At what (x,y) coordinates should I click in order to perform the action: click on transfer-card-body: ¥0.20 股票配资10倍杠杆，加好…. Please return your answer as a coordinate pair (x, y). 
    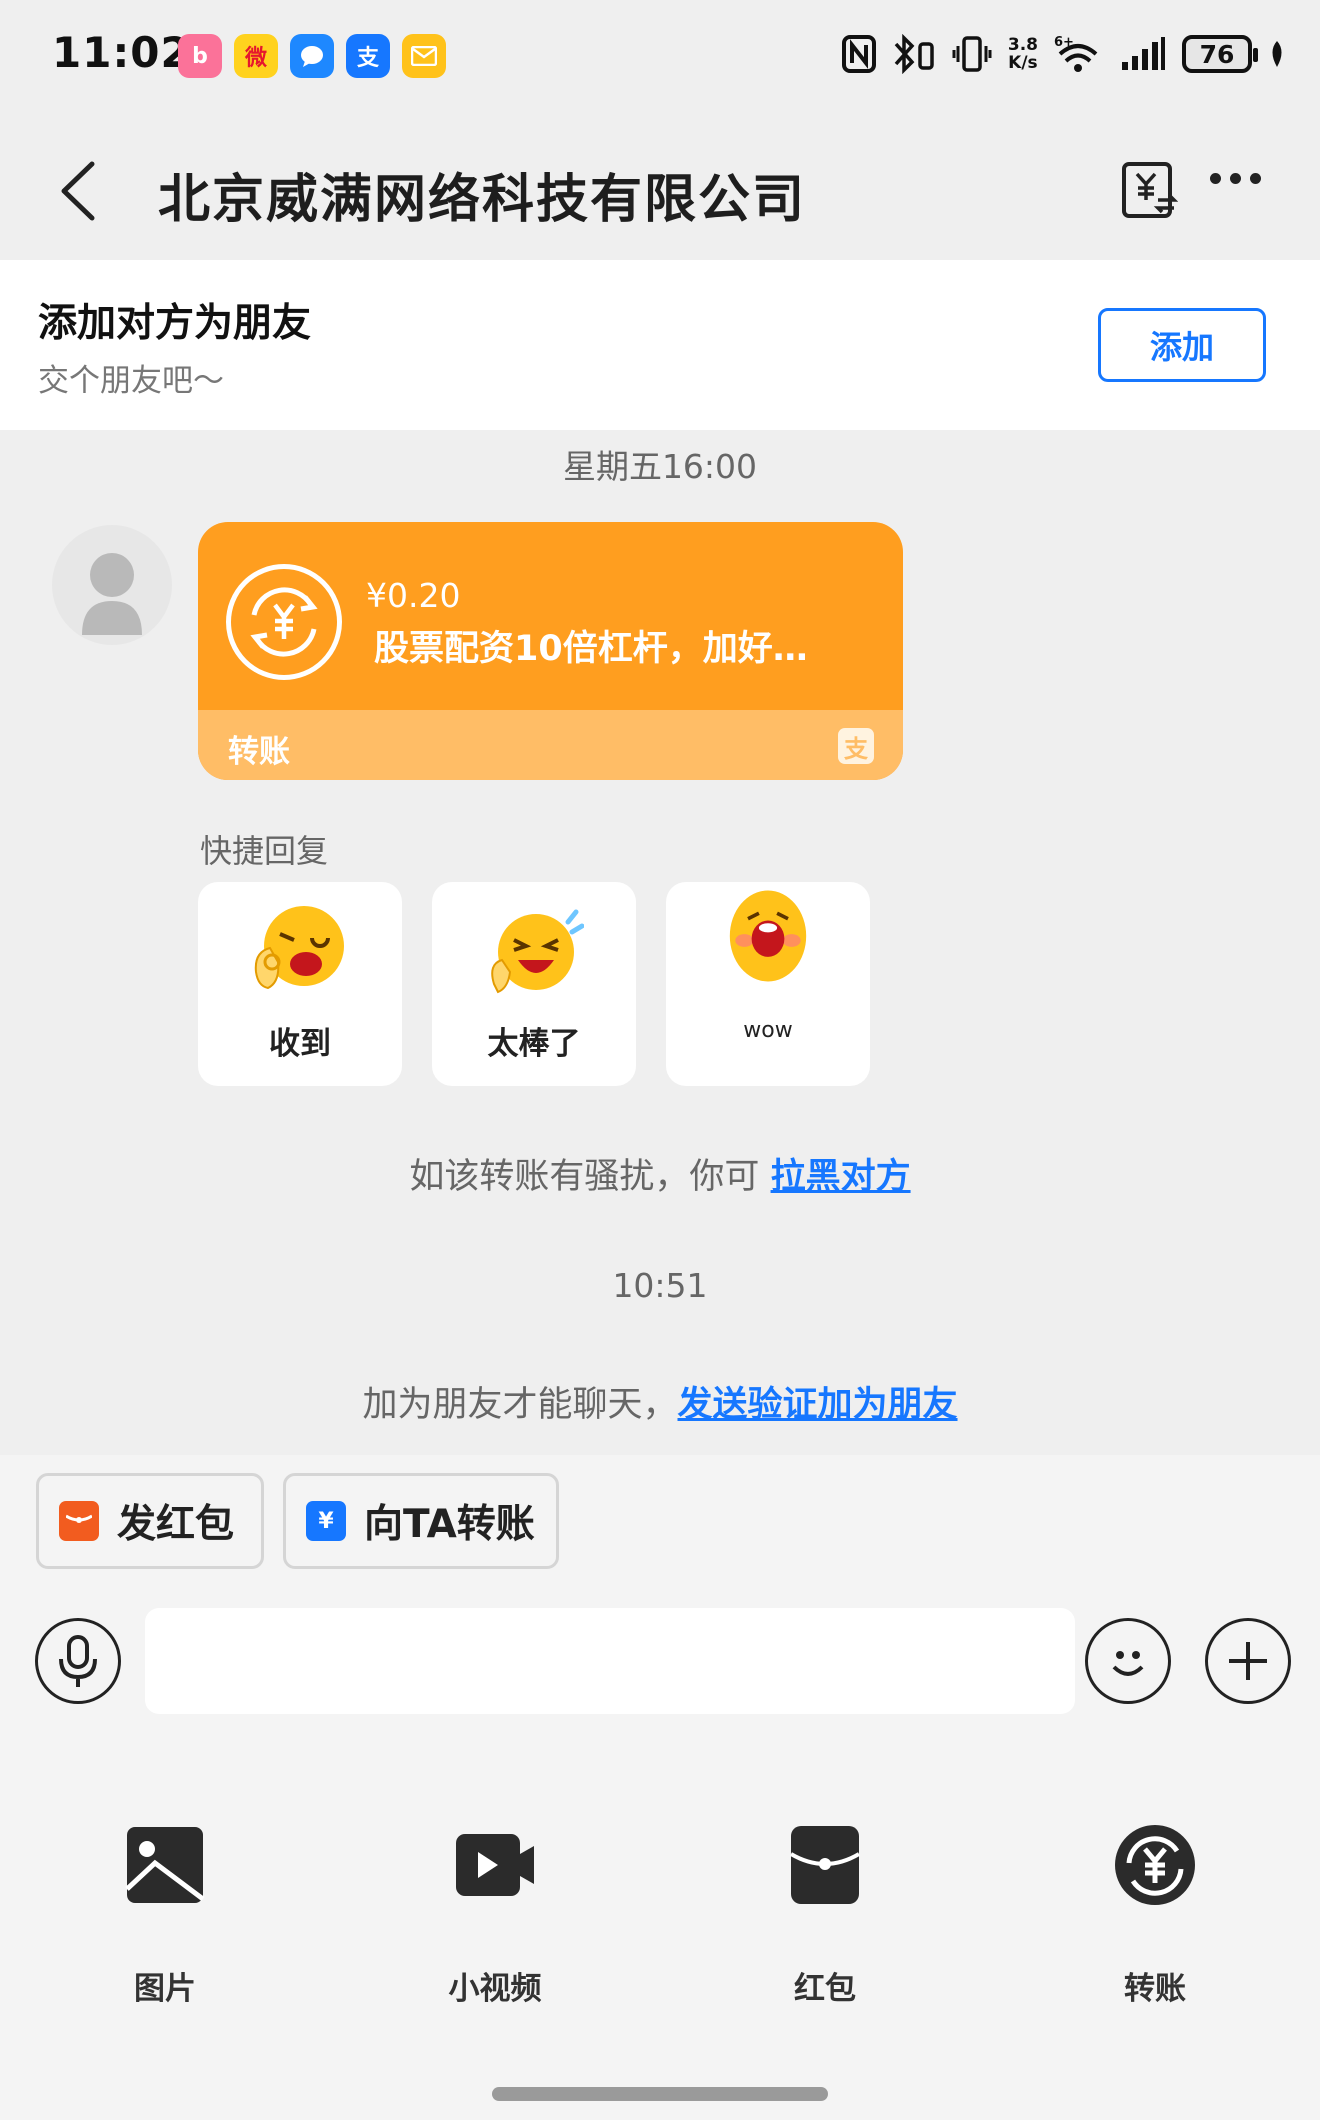
    Looking at the image, I should click on (550, 616).